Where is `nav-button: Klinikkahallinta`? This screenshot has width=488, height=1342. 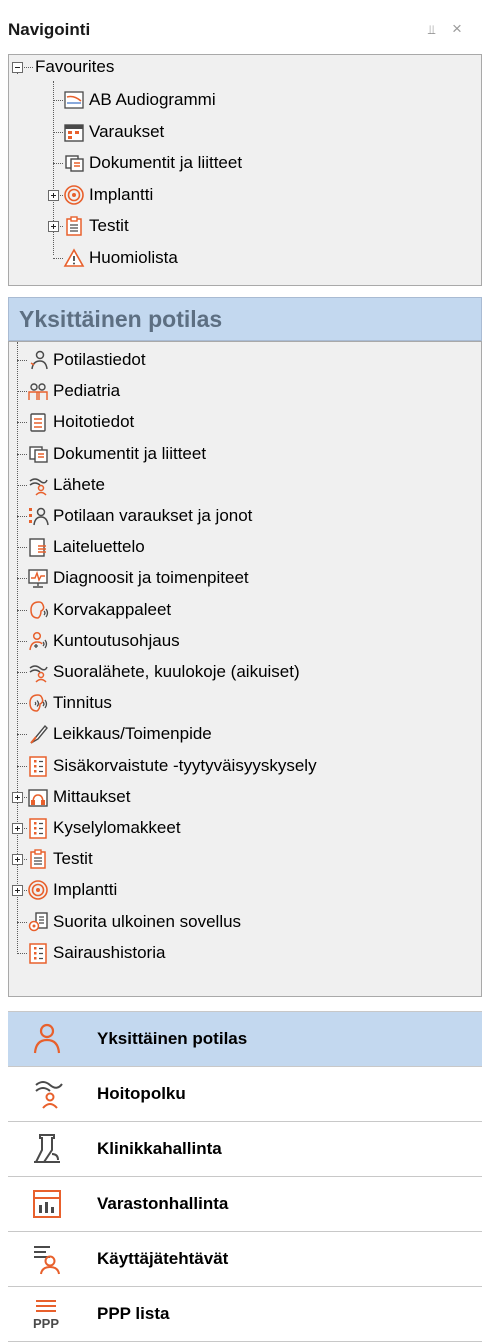
nav-button: Klinikkahallinta is located at coordinates (245, 1149).